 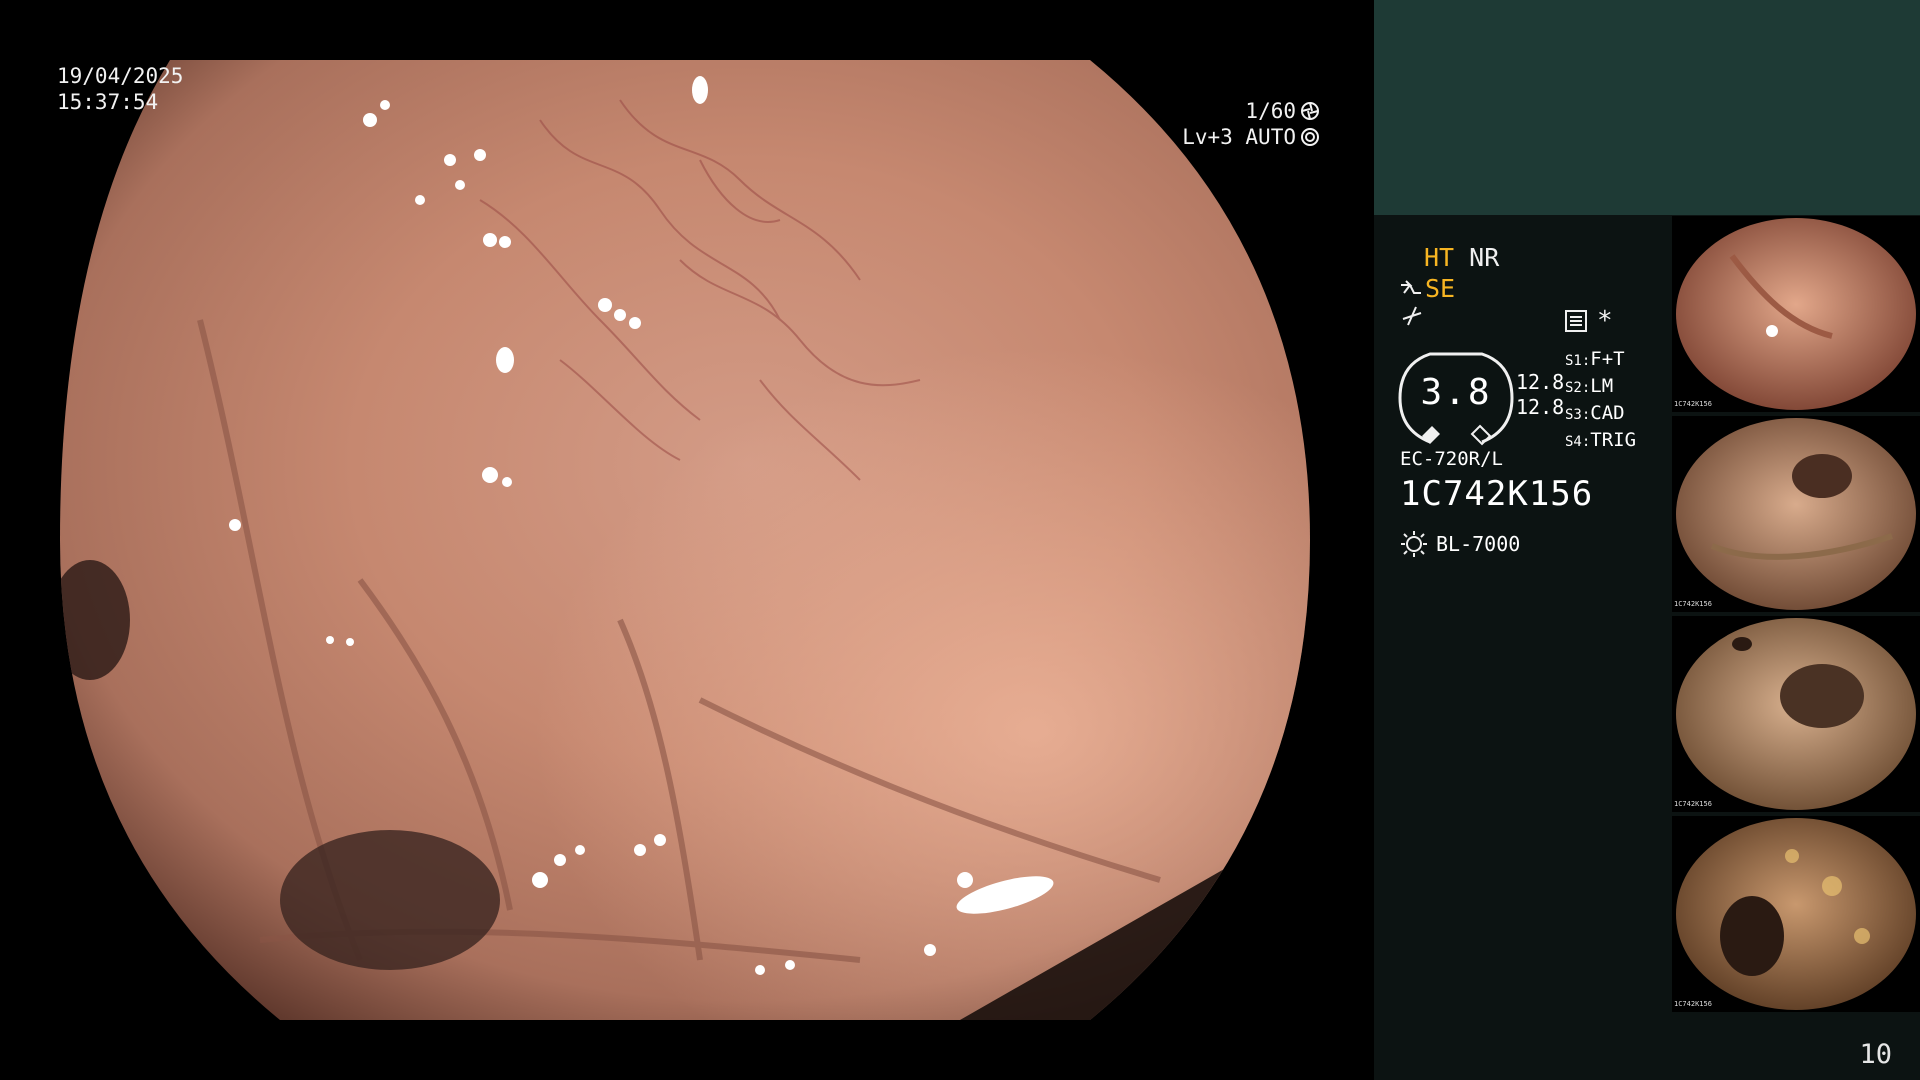 I want to click on switch-row: S4:TRIG, so click(x=1600, y=441).